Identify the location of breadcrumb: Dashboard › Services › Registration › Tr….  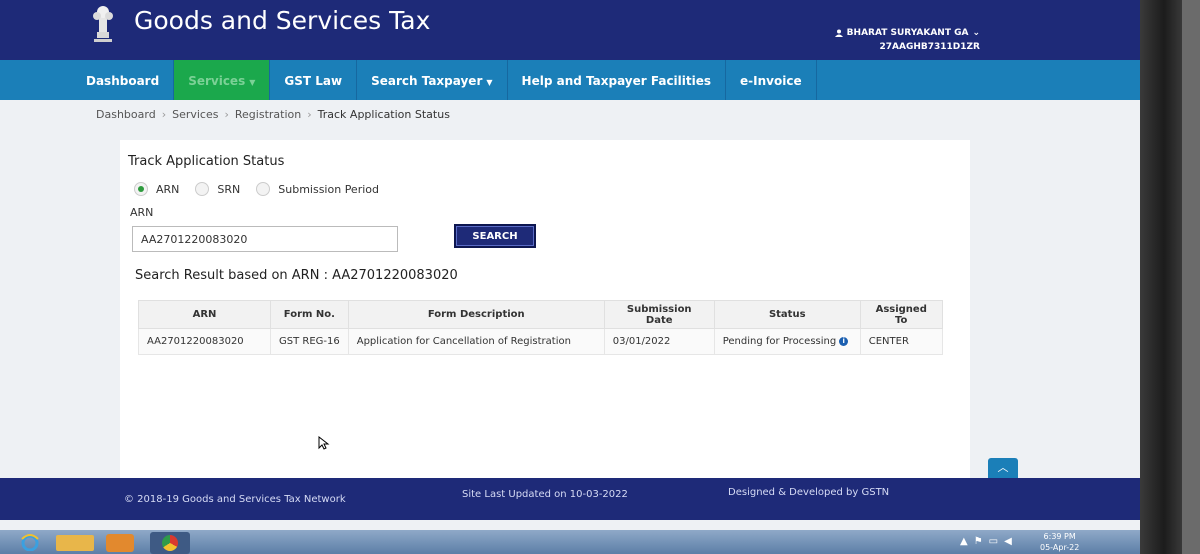
(273, 114).